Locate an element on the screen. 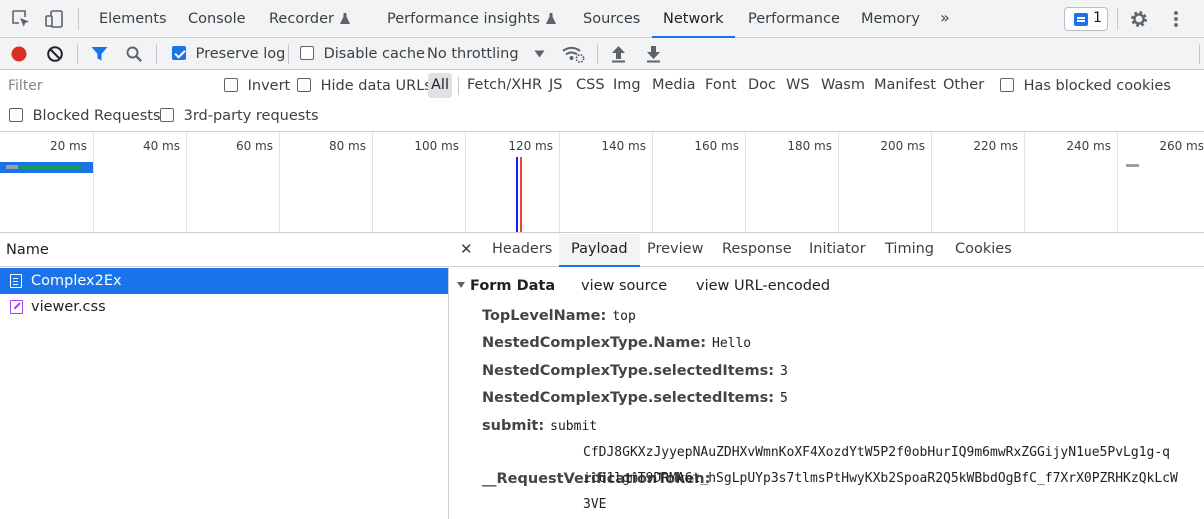 The width and height of the screenshot is (1204, 519). tab-recorder-label: Recorder is located at coordinates (301, 19).